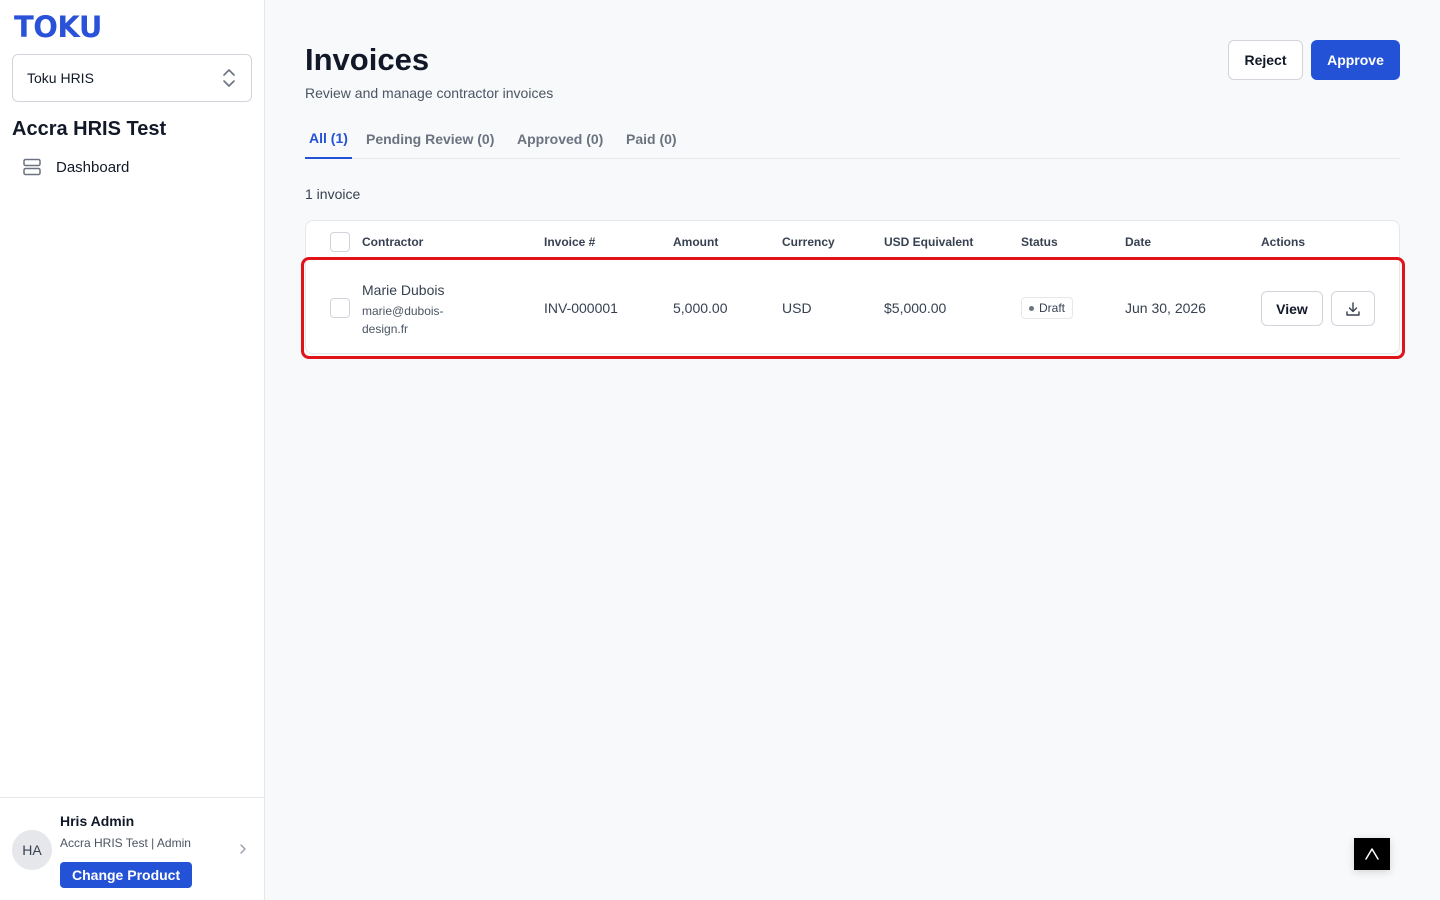 The height and width of the screenshot is (900, 1440). What do you see at coordinates (700, 308) in the screenshot?
I see `invoice-amount: 5,000.00` at bounding box center [700, 308].